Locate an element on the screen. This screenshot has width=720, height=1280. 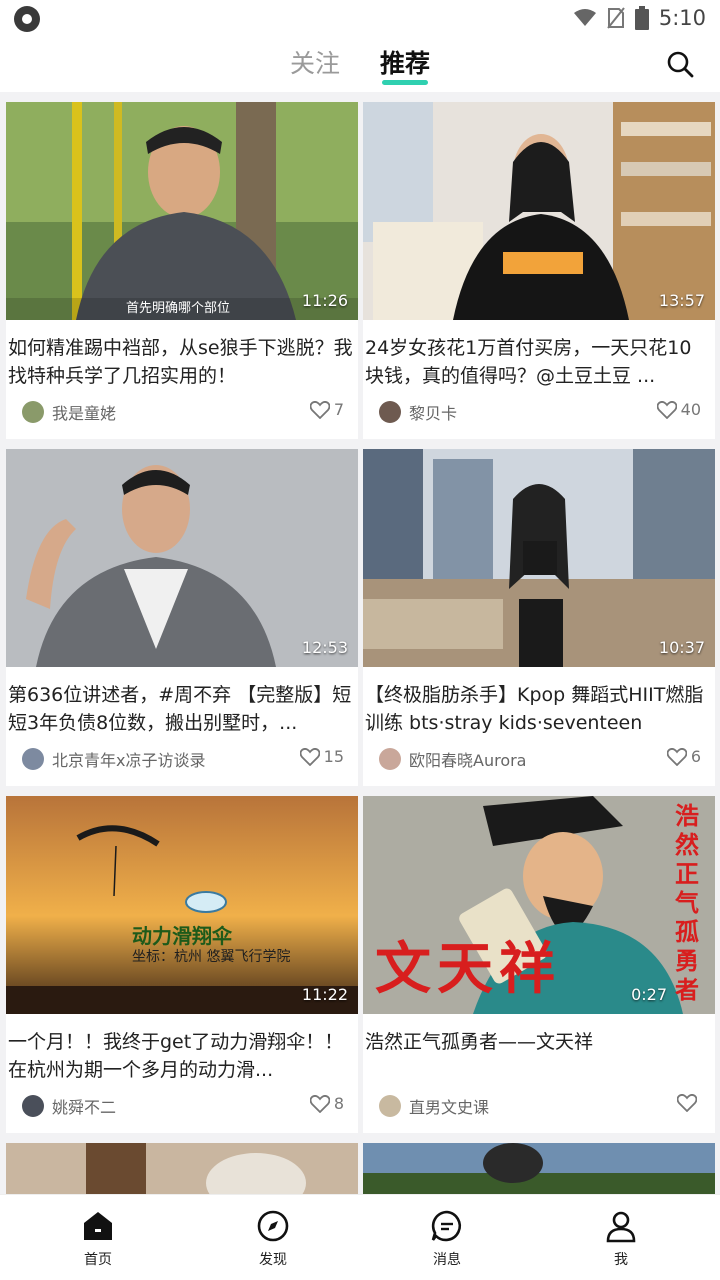
like-button: 15 is located at coordinates (321, 756).